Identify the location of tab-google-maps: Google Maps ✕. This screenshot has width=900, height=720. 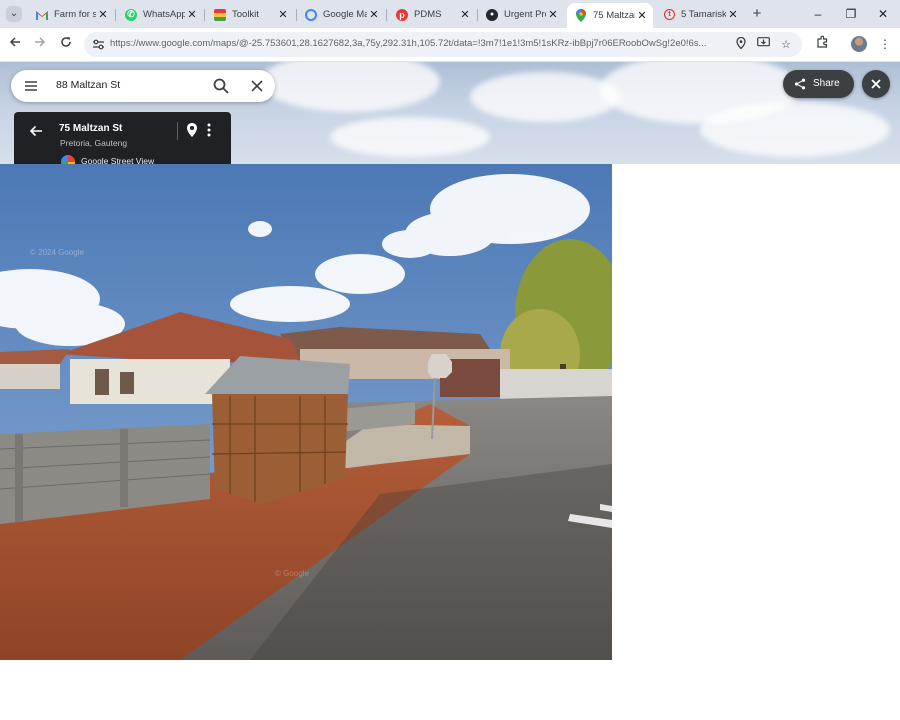
(341, 14).